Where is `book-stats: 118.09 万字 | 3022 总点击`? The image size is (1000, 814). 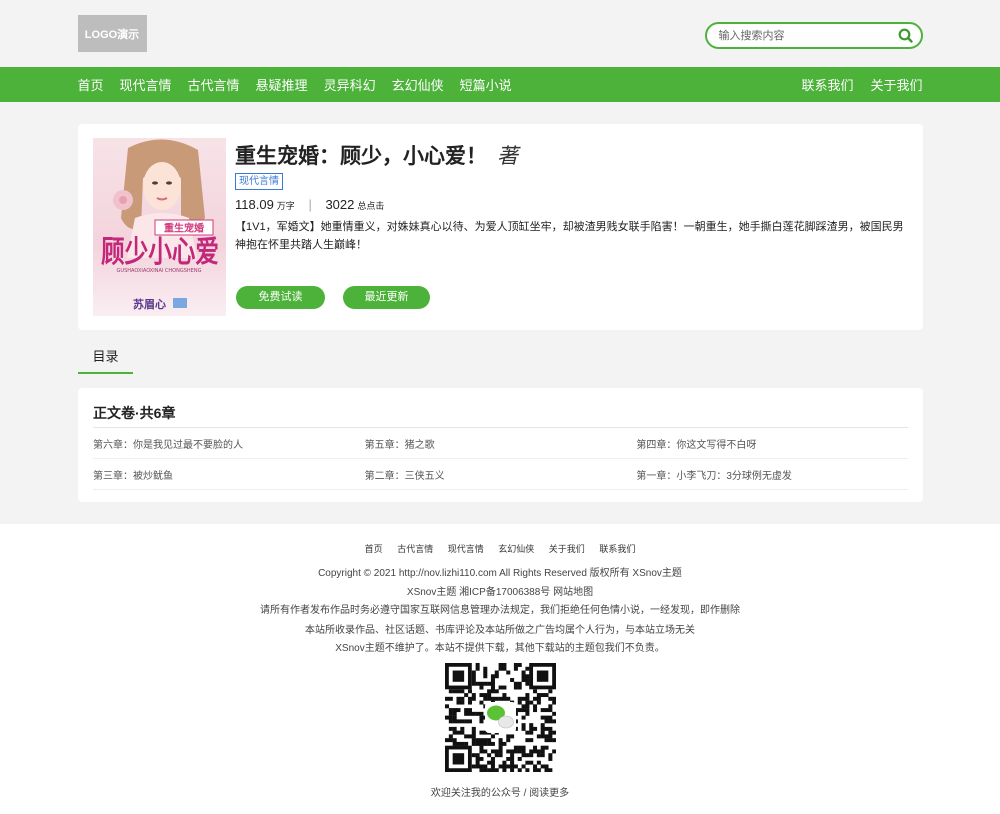 book-stats: 118.09 万字 | 3022 总点击 is located at coordinates (309, 204).